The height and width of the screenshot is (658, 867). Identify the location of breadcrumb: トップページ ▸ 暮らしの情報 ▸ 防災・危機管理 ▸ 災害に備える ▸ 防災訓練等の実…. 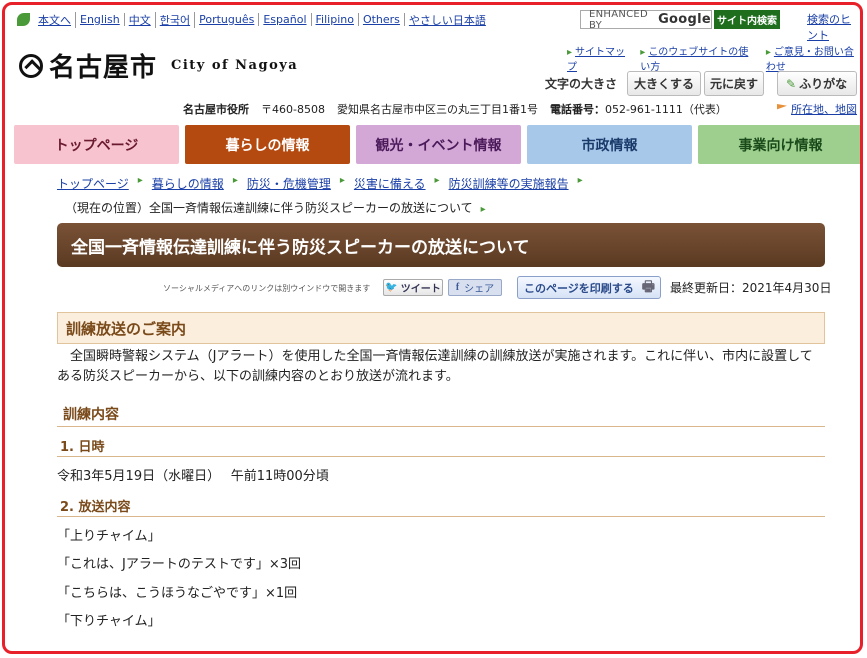
(324, 183).